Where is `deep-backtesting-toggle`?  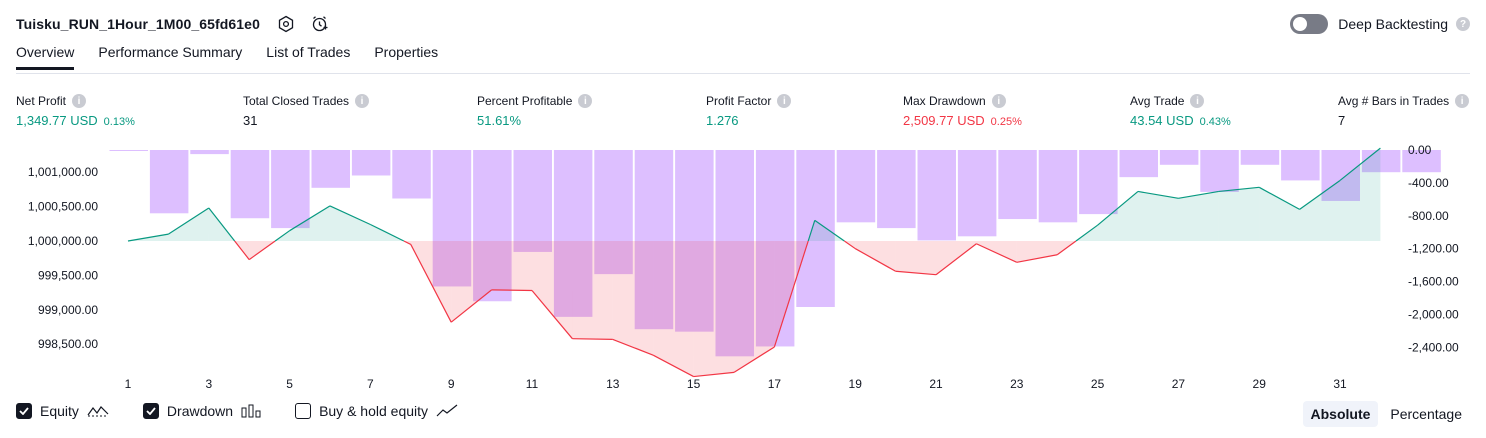 deep-backtesting-toggle is located at coordinates (1309, 24).